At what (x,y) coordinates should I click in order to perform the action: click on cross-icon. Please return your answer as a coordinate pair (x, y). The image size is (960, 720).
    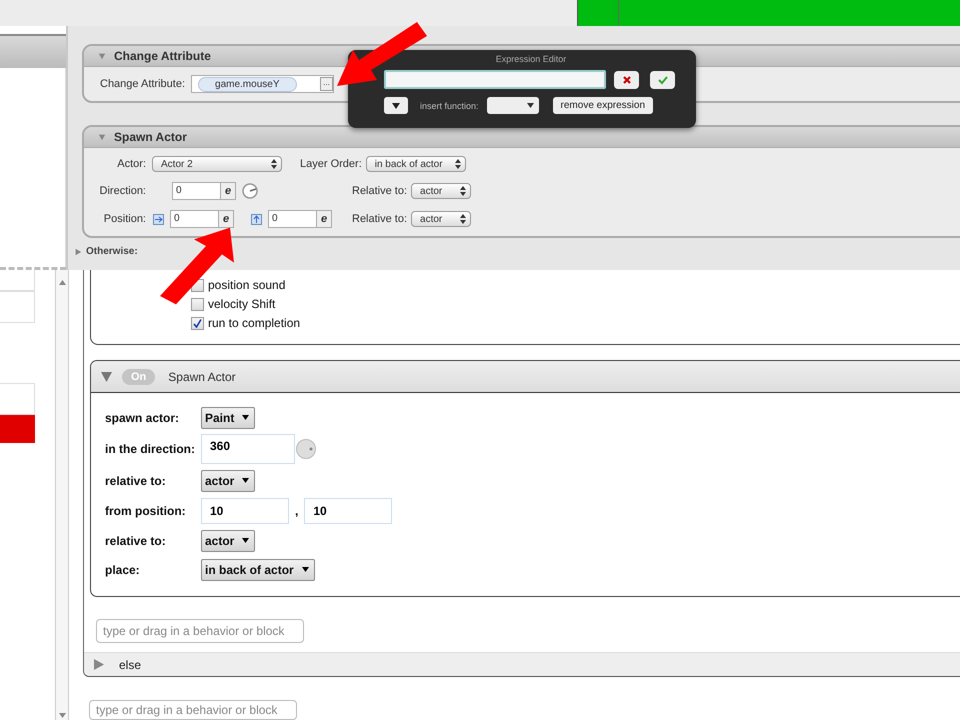
    Looking at the image, I should click on (627, 79).